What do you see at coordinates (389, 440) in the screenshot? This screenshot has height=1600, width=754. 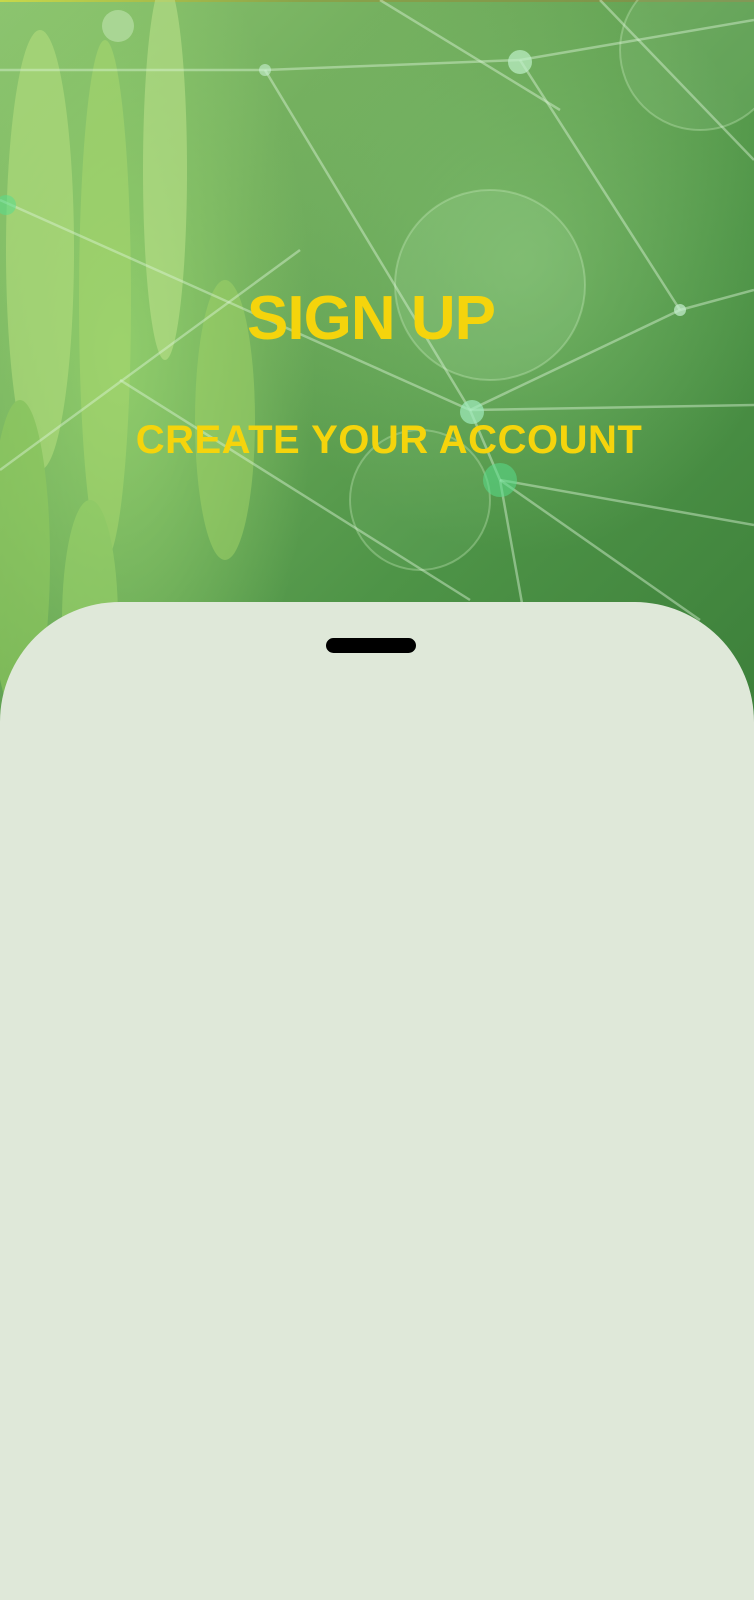 I see `page-subtitle: CREATE YOUR ACCOUNT` at bounding box center [389, 440].